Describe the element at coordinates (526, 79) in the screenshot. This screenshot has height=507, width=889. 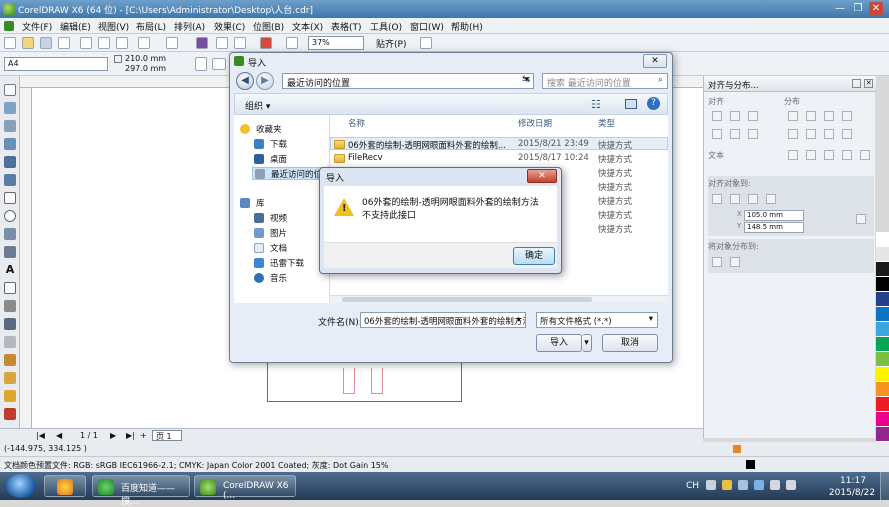
I see `refresh-icon: ⇆` at that location.